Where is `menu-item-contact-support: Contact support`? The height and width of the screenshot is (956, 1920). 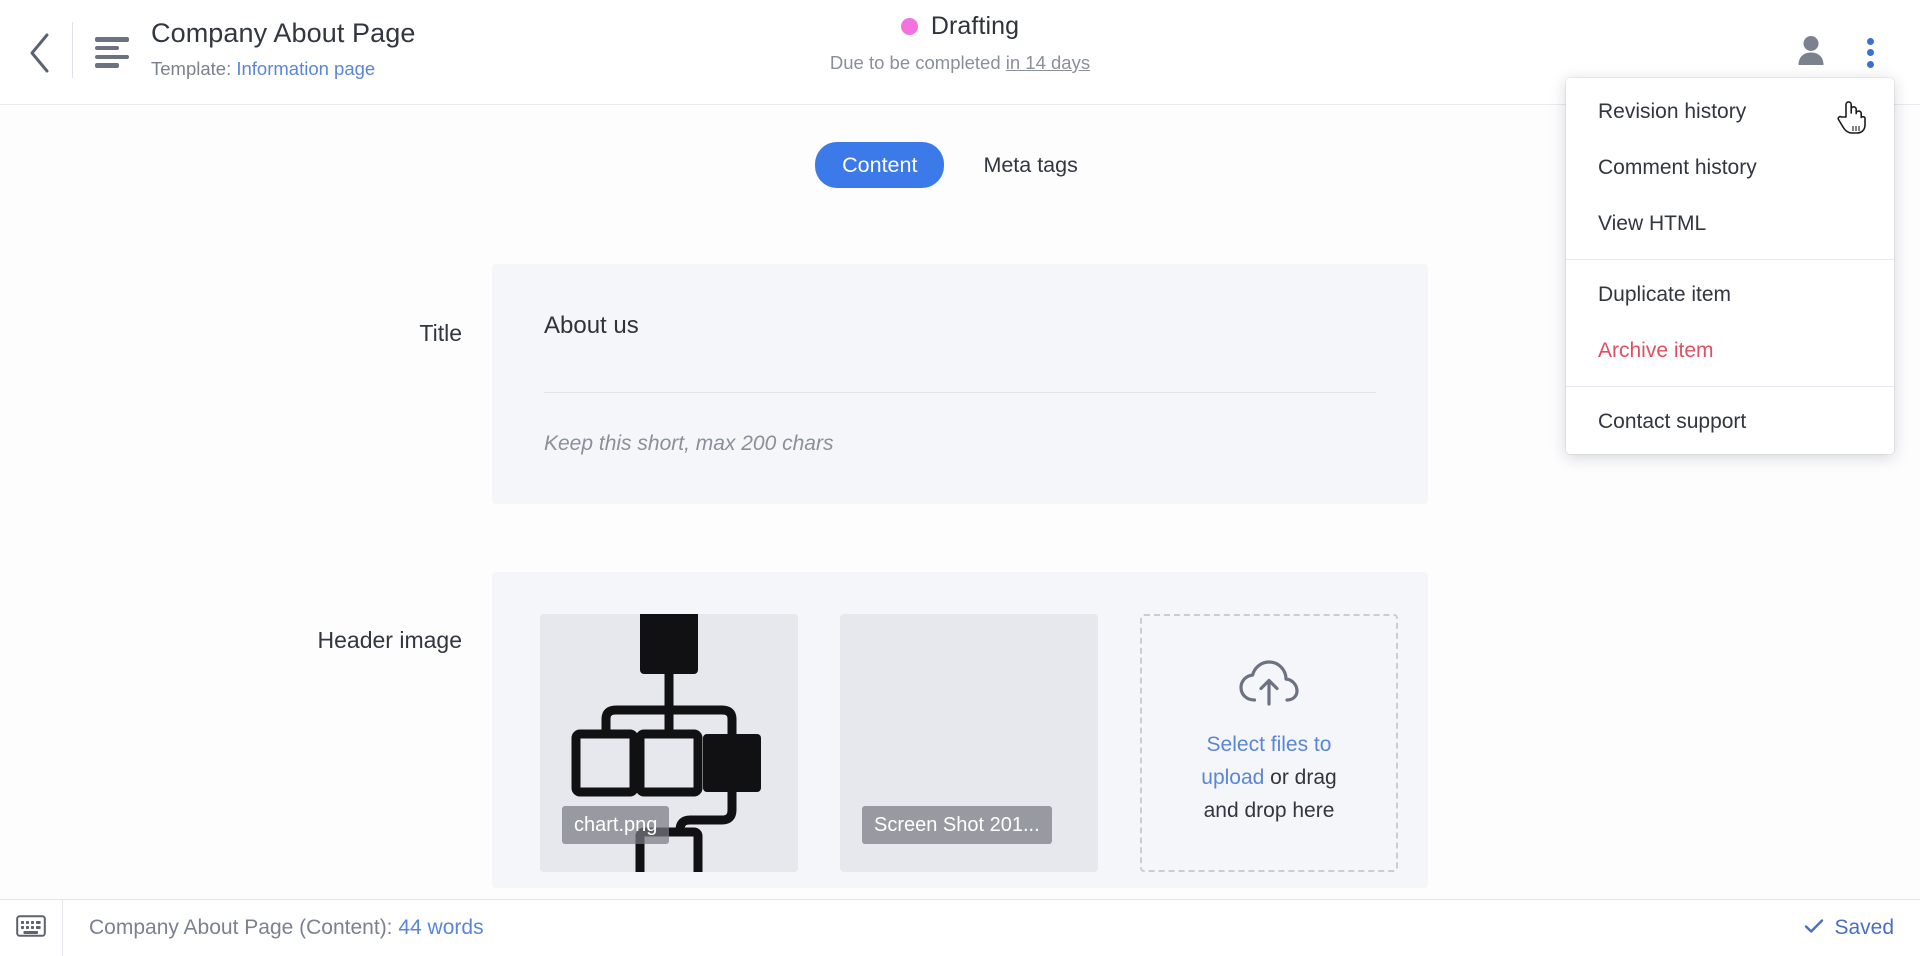
menu-item-contact-support: Contact support is located at coordinates (1730, 422).